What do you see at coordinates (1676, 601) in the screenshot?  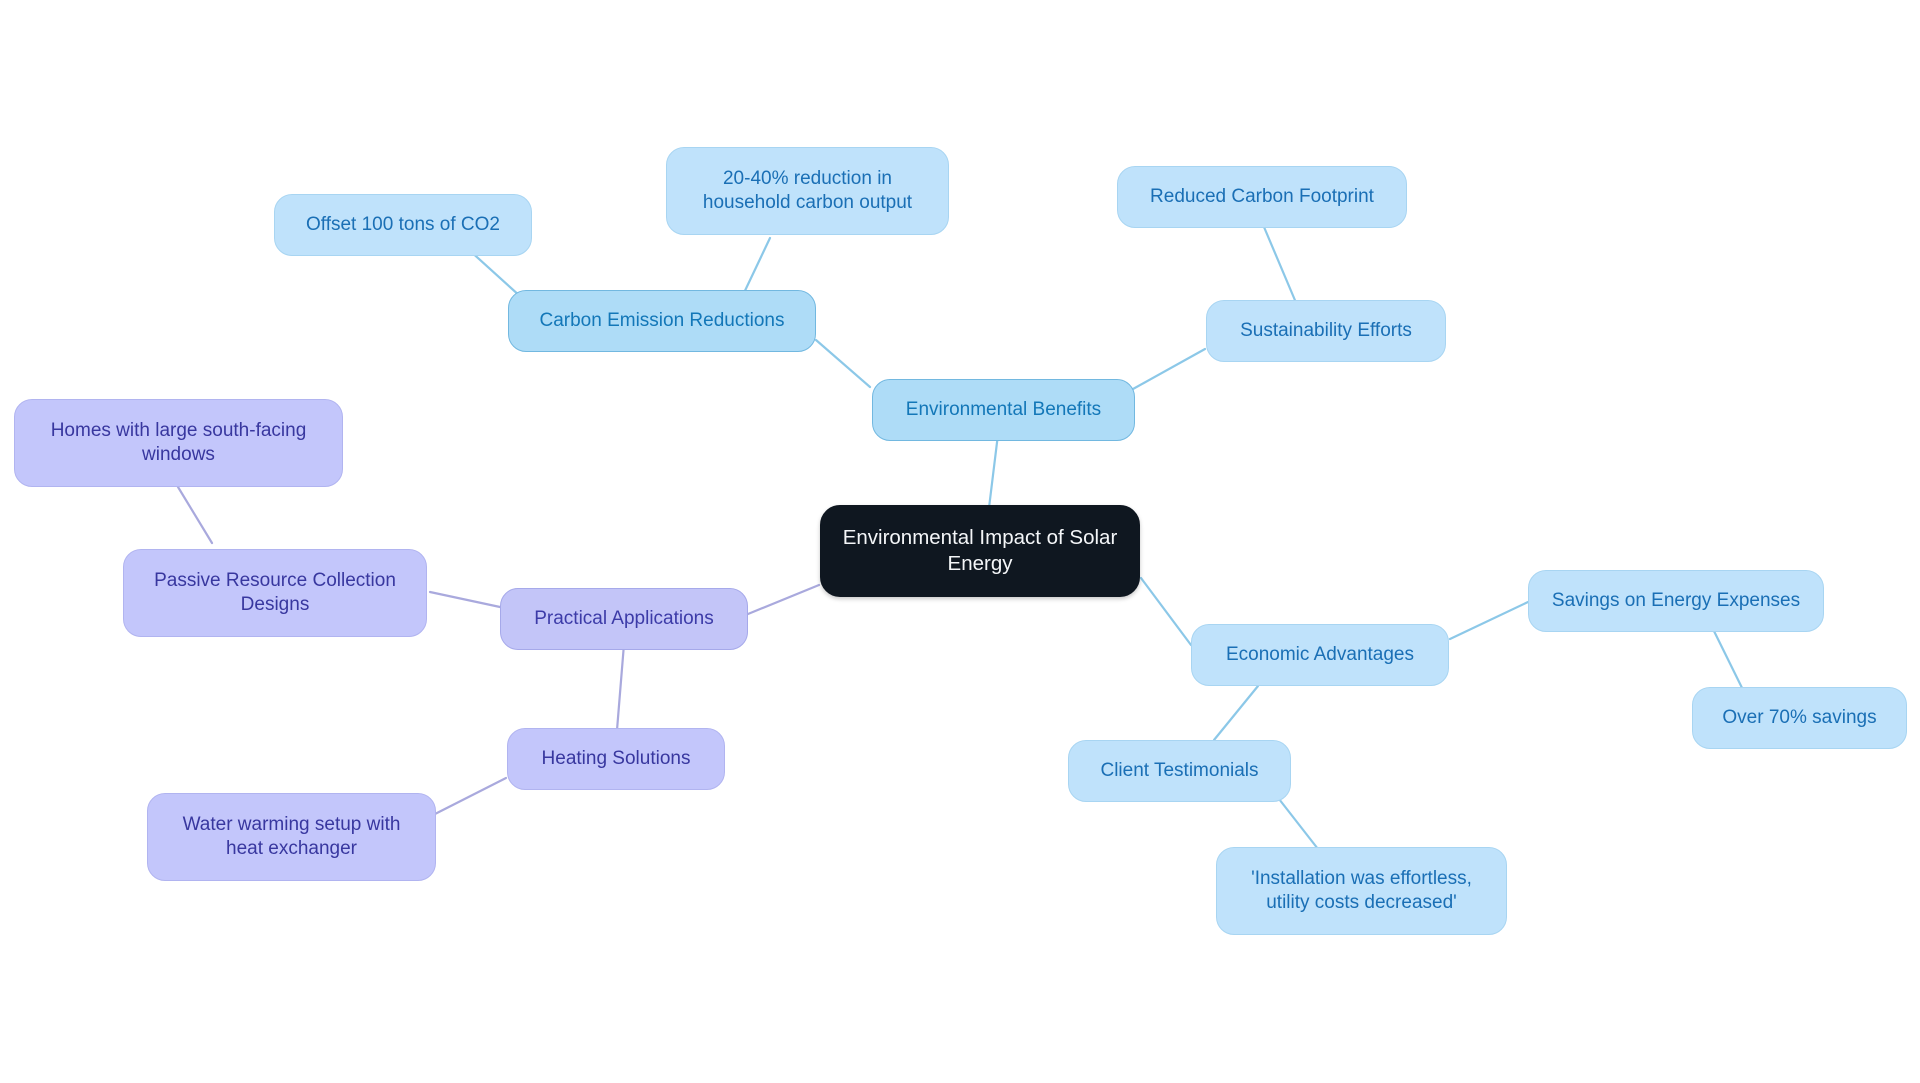 I see `node-savings-on-energy-expenses: Savings on Energy Expenses` at bounding box center [1676, 601].